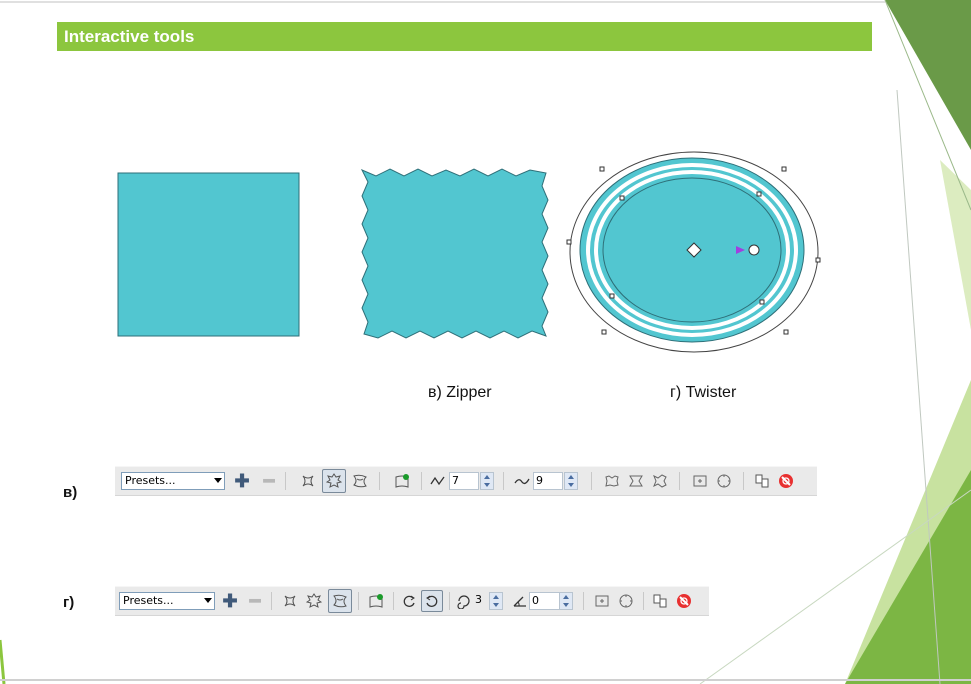  I want to click on zipper-row-label: в), so click(70, 492).